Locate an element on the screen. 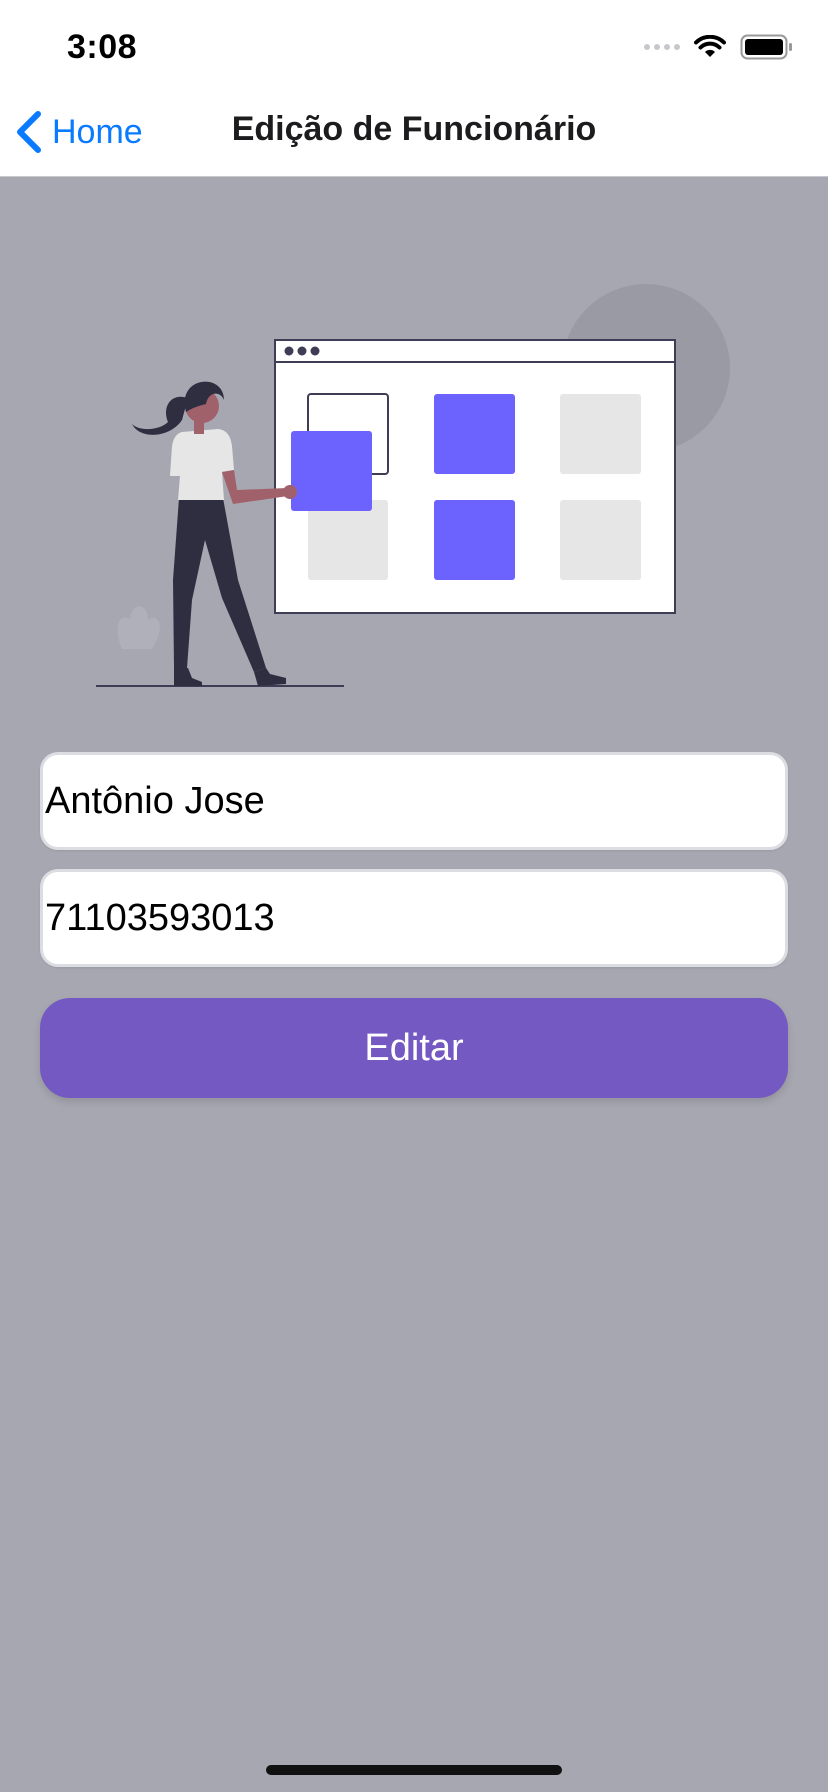  employee-name-field is located at coordinates (414, 801).